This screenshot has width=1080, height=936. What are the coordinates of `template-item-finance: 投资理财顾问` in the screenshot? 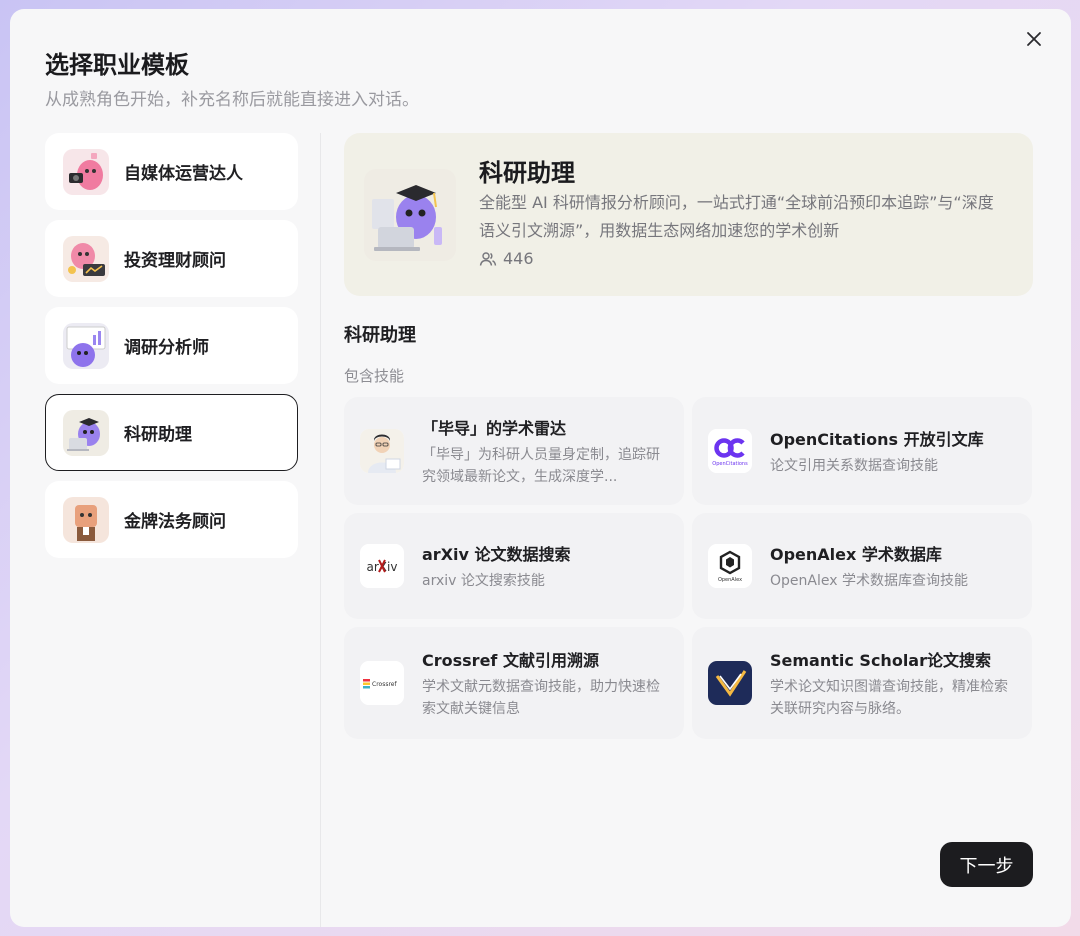 It's located at (171, 258).